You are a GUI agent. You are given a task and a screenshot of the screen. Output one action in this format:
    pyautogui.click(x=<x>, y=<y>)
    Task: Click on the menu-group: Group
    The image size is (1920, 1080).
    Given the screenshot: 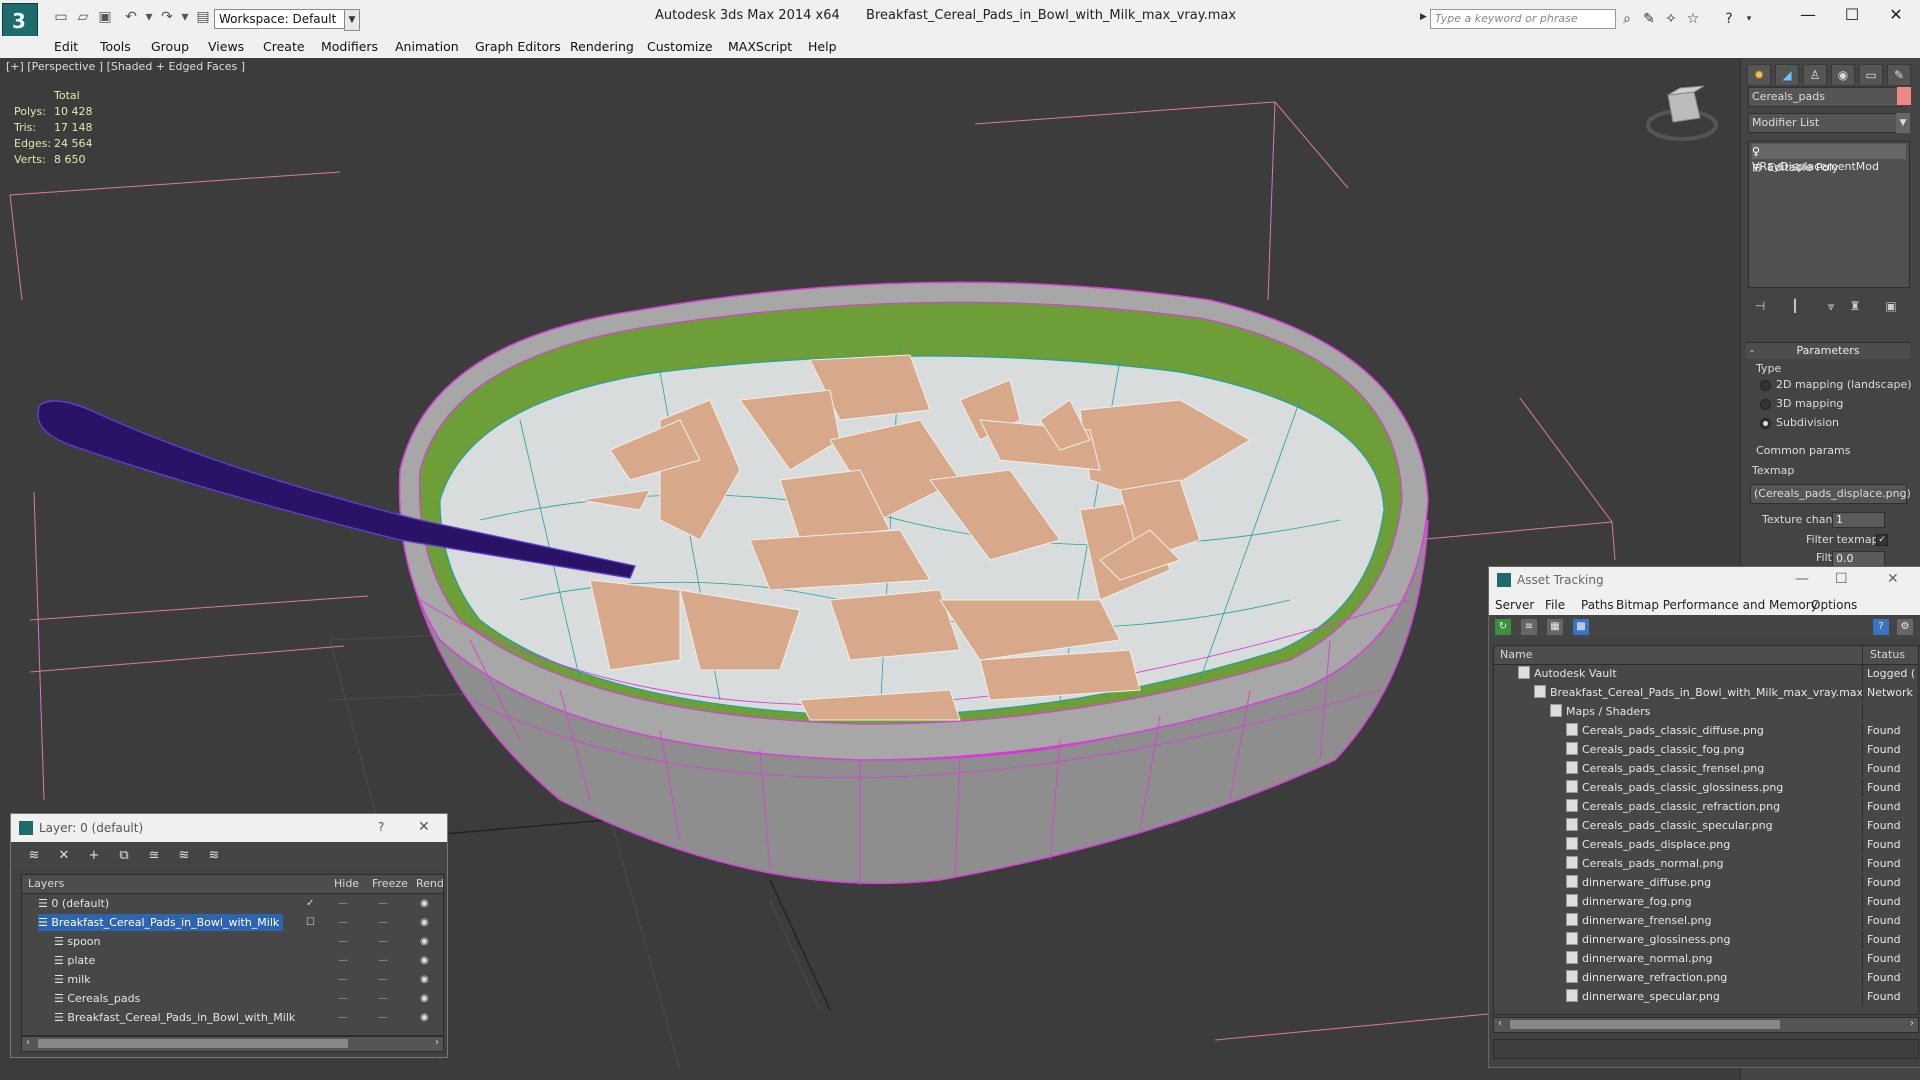 What is the action you would take?
    pyautogui.click(x=170, y=46)
    